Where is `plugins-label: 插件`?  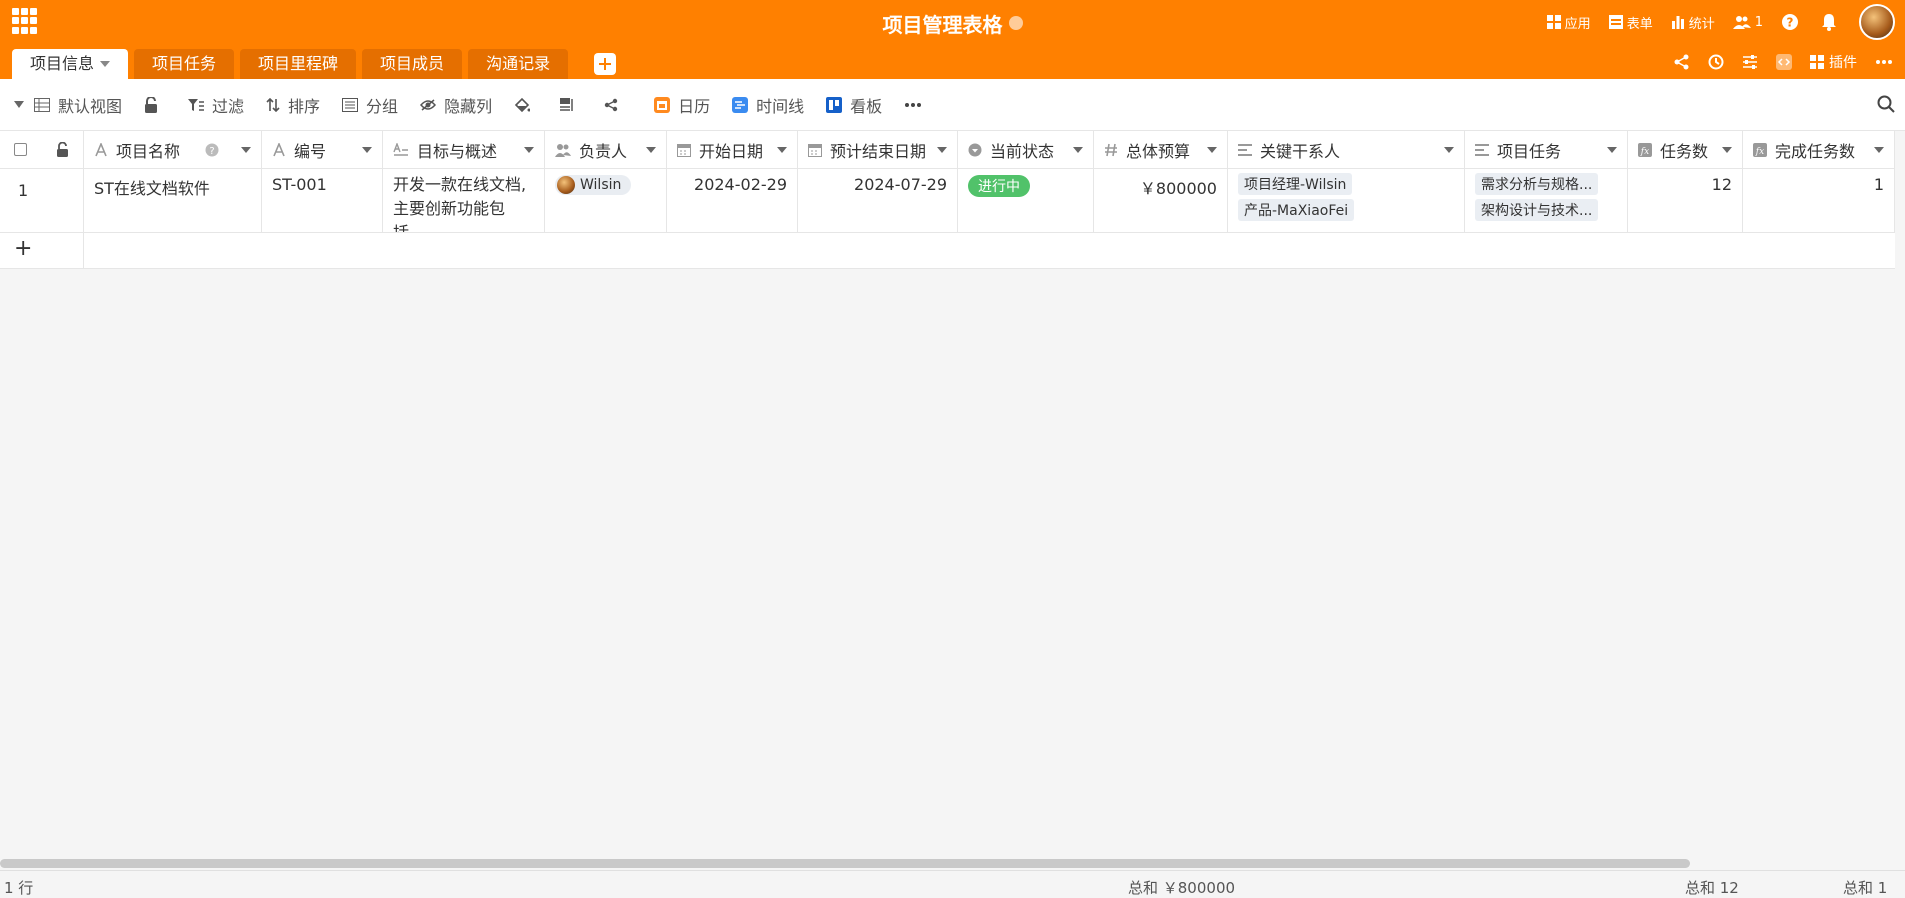
plugins-label: 插件 is located at coordinates (1843, 63).